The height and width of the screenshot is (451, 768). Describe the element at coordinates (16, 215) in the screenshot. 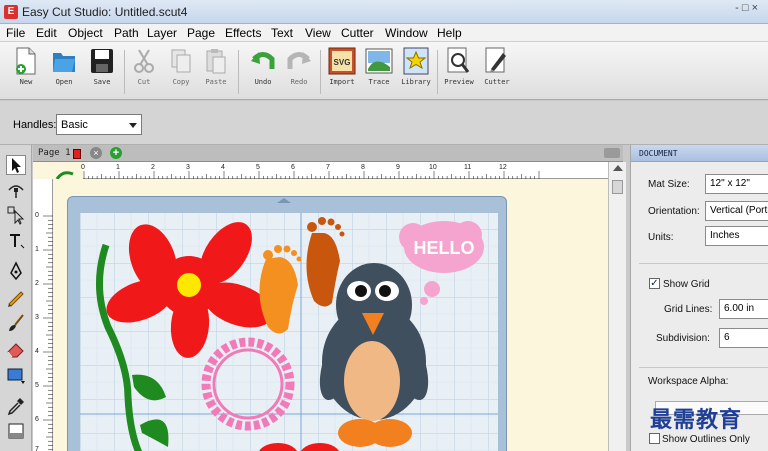

I see `direct-select-tool` at that location.